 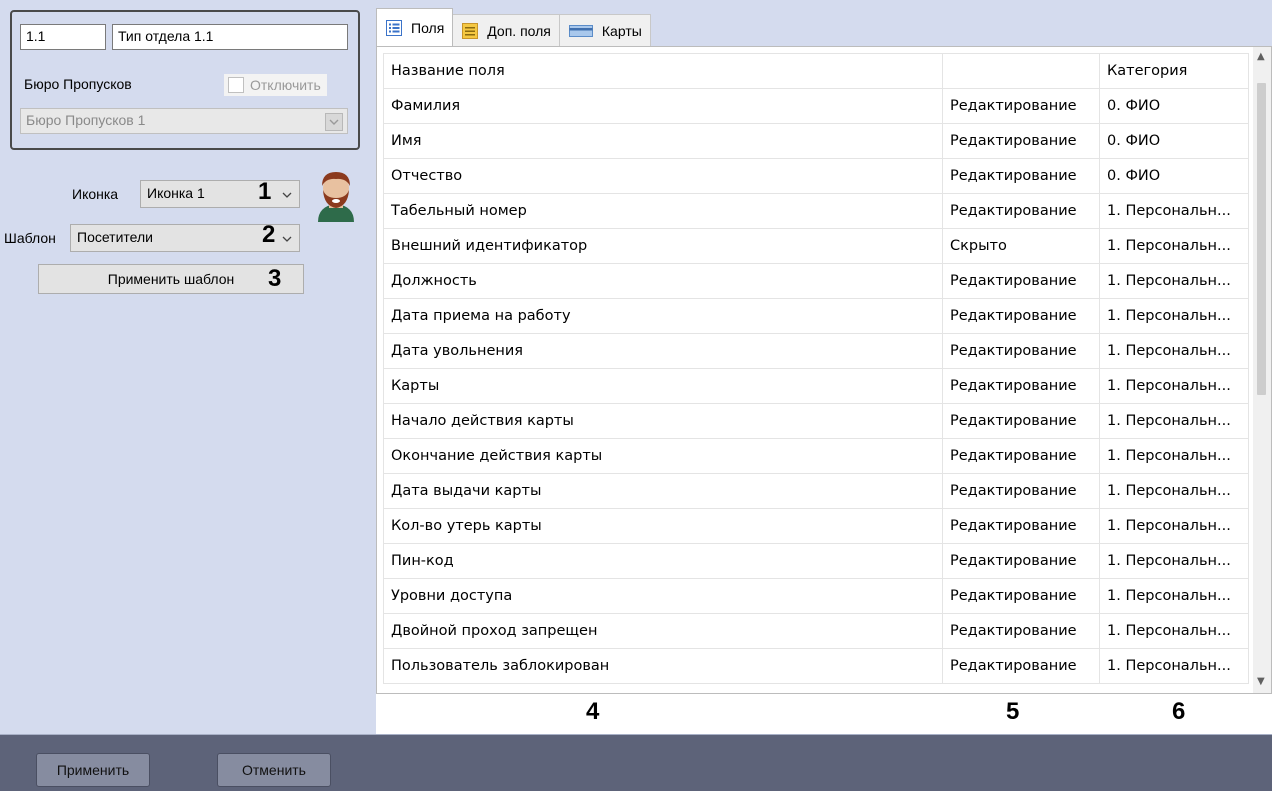 What do you see at coordinates (1174, 71) in the screenshot?
I see `column-header-category: Категория` at bounding box center [1174, 71].